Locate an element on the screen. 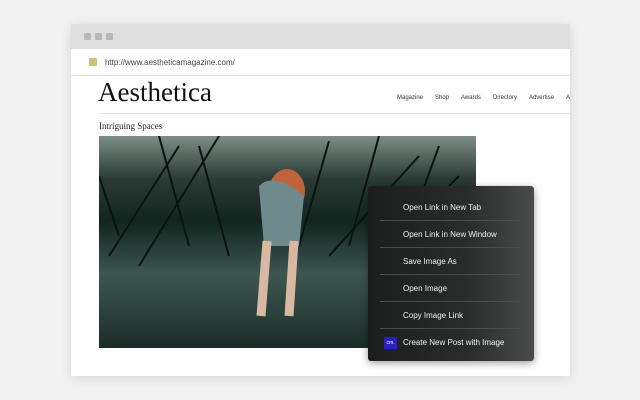  article-heading: Intriguing Spaces is located at coordinates (130, 126).